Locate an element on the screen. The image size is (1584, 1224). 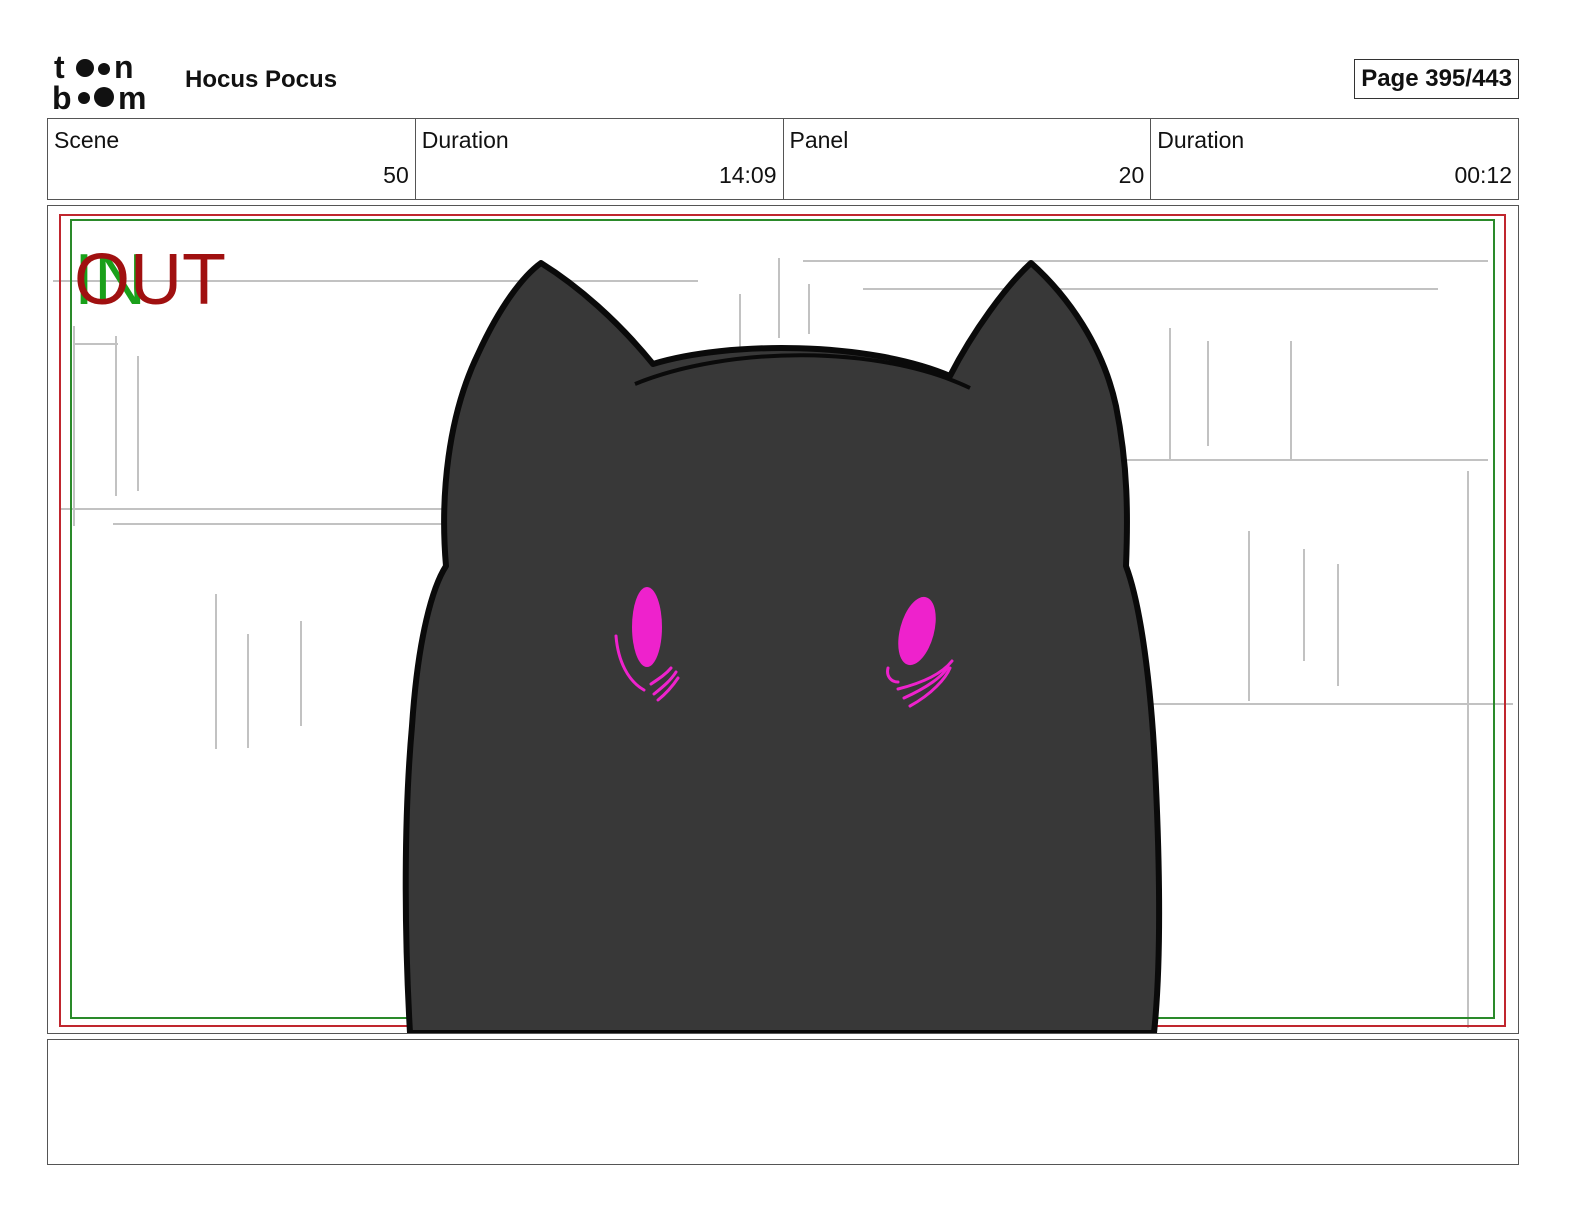
scene-duration-value: 14:09 is located at coordinates (747, 175).